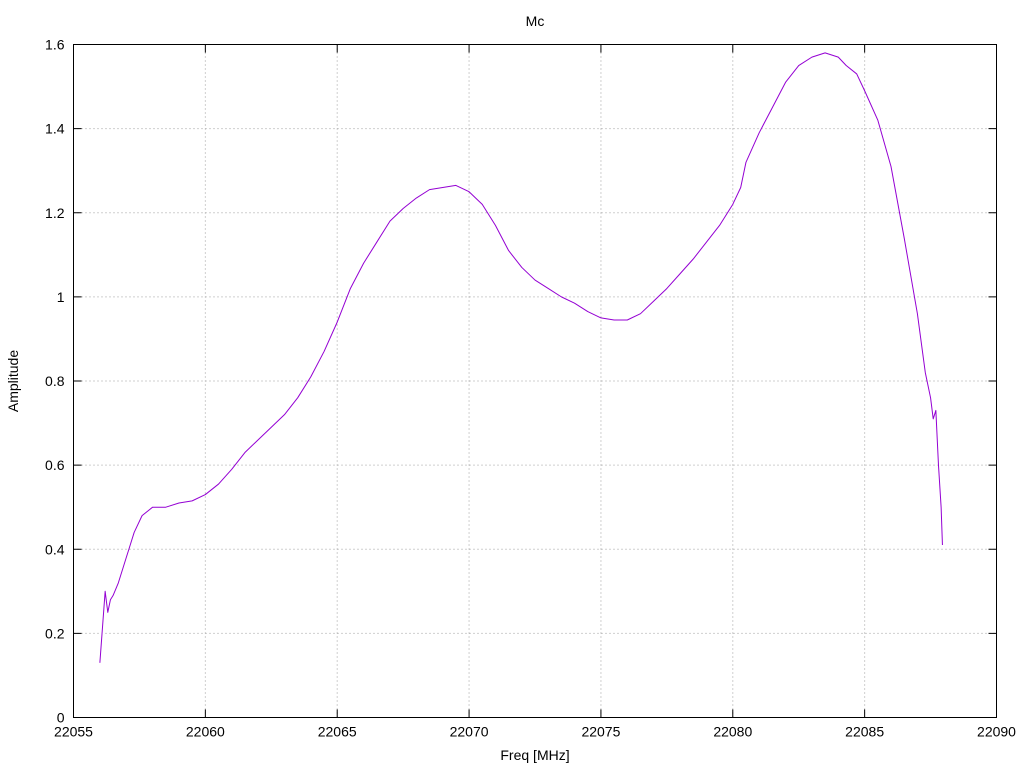 Image resolution: width=1024 pixels, height=768 pixels. I want to click on chart-title: Mc, so click(535, 21).